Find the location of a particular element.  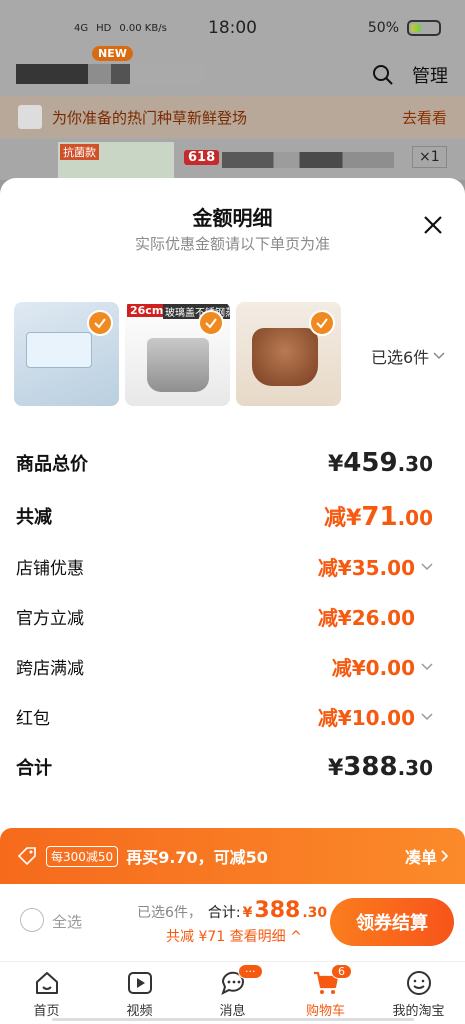

tab-video: 视频 is located at coordinates (139, 993).